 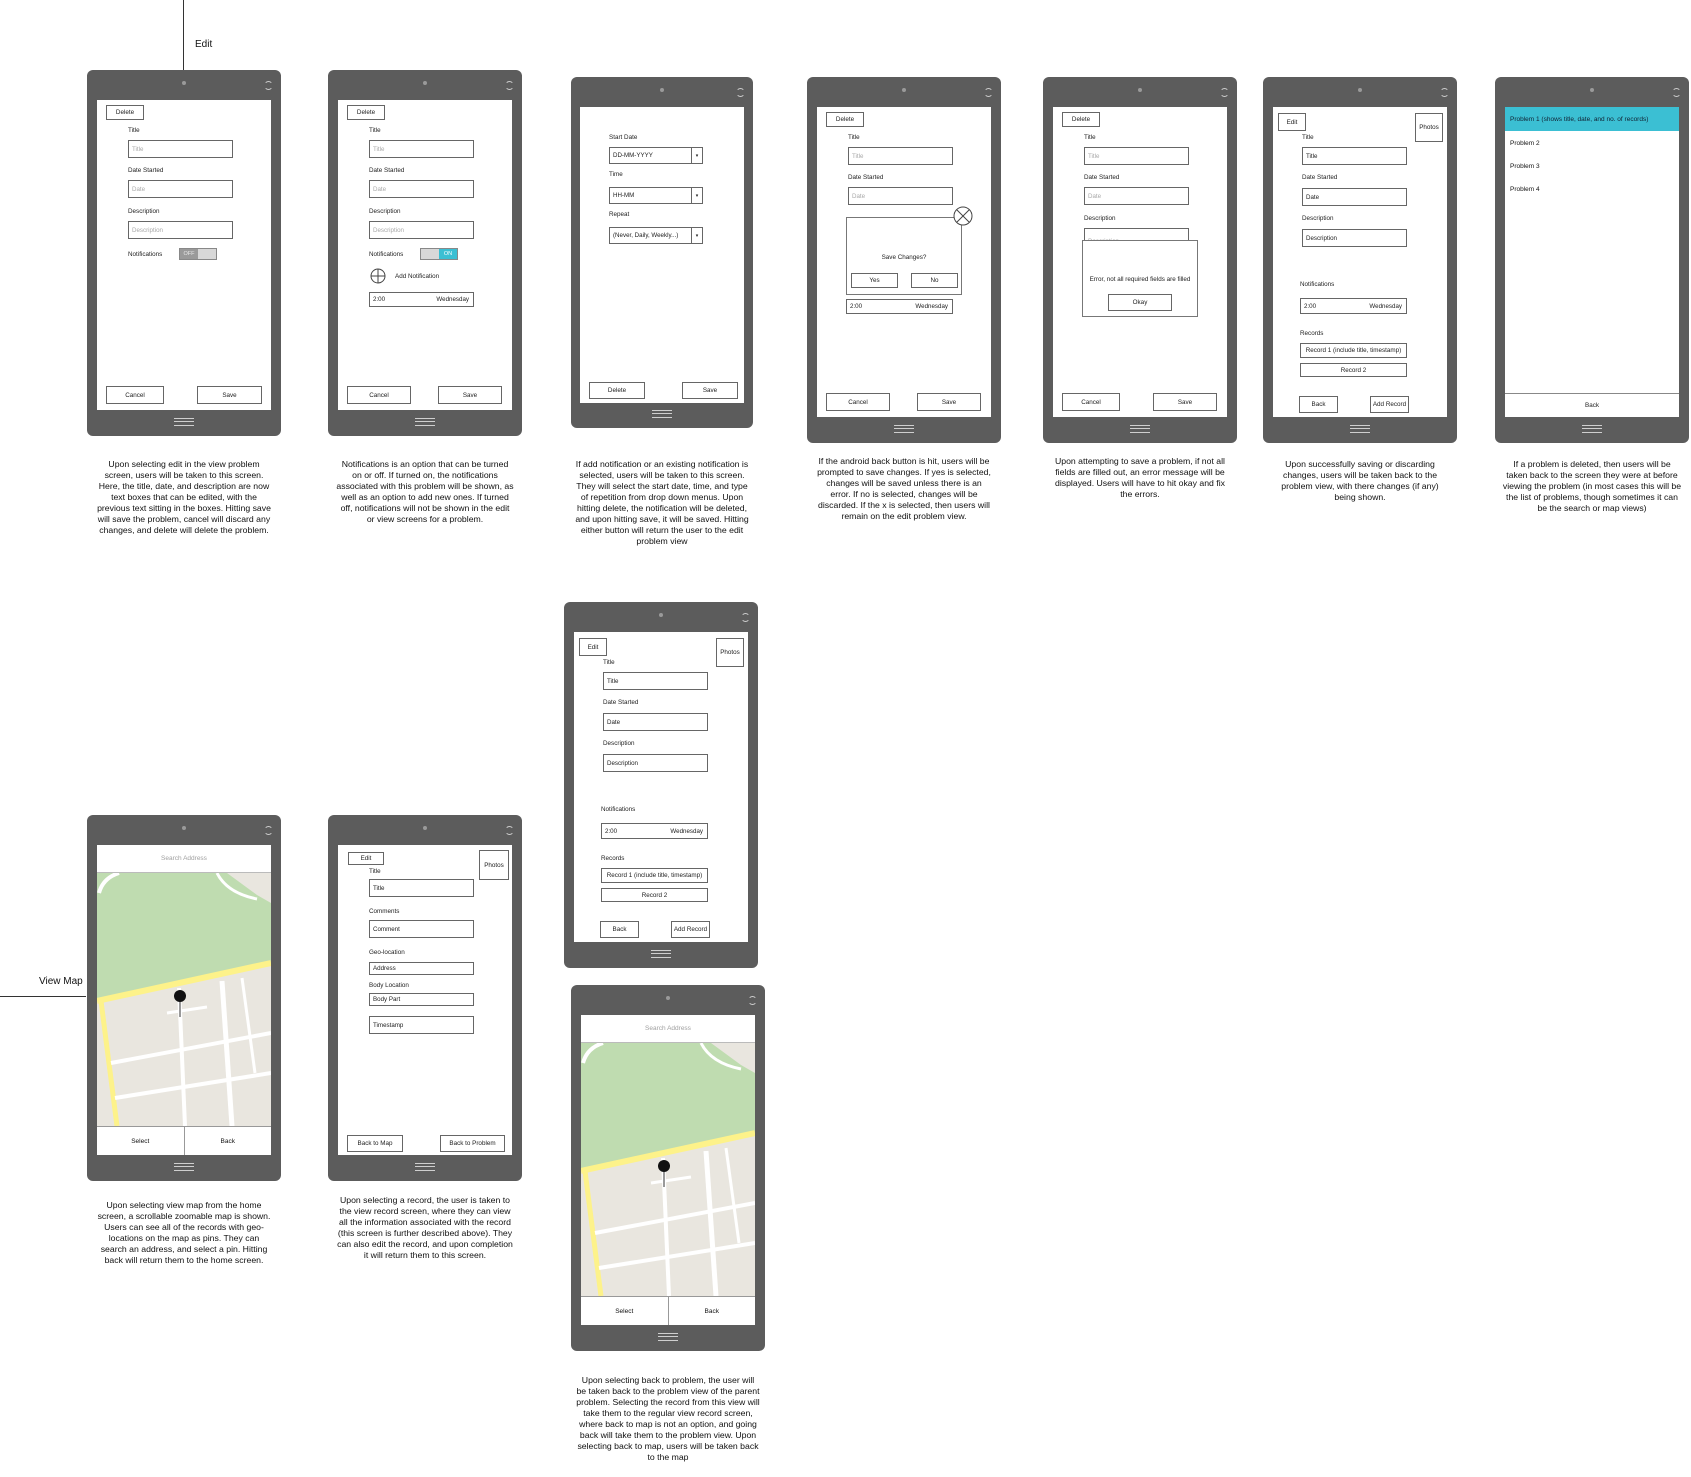 What do you see at coordinates (421, 929) in the screenshot?
I see `comment-value: Comment` at bounding box center [421, 929].